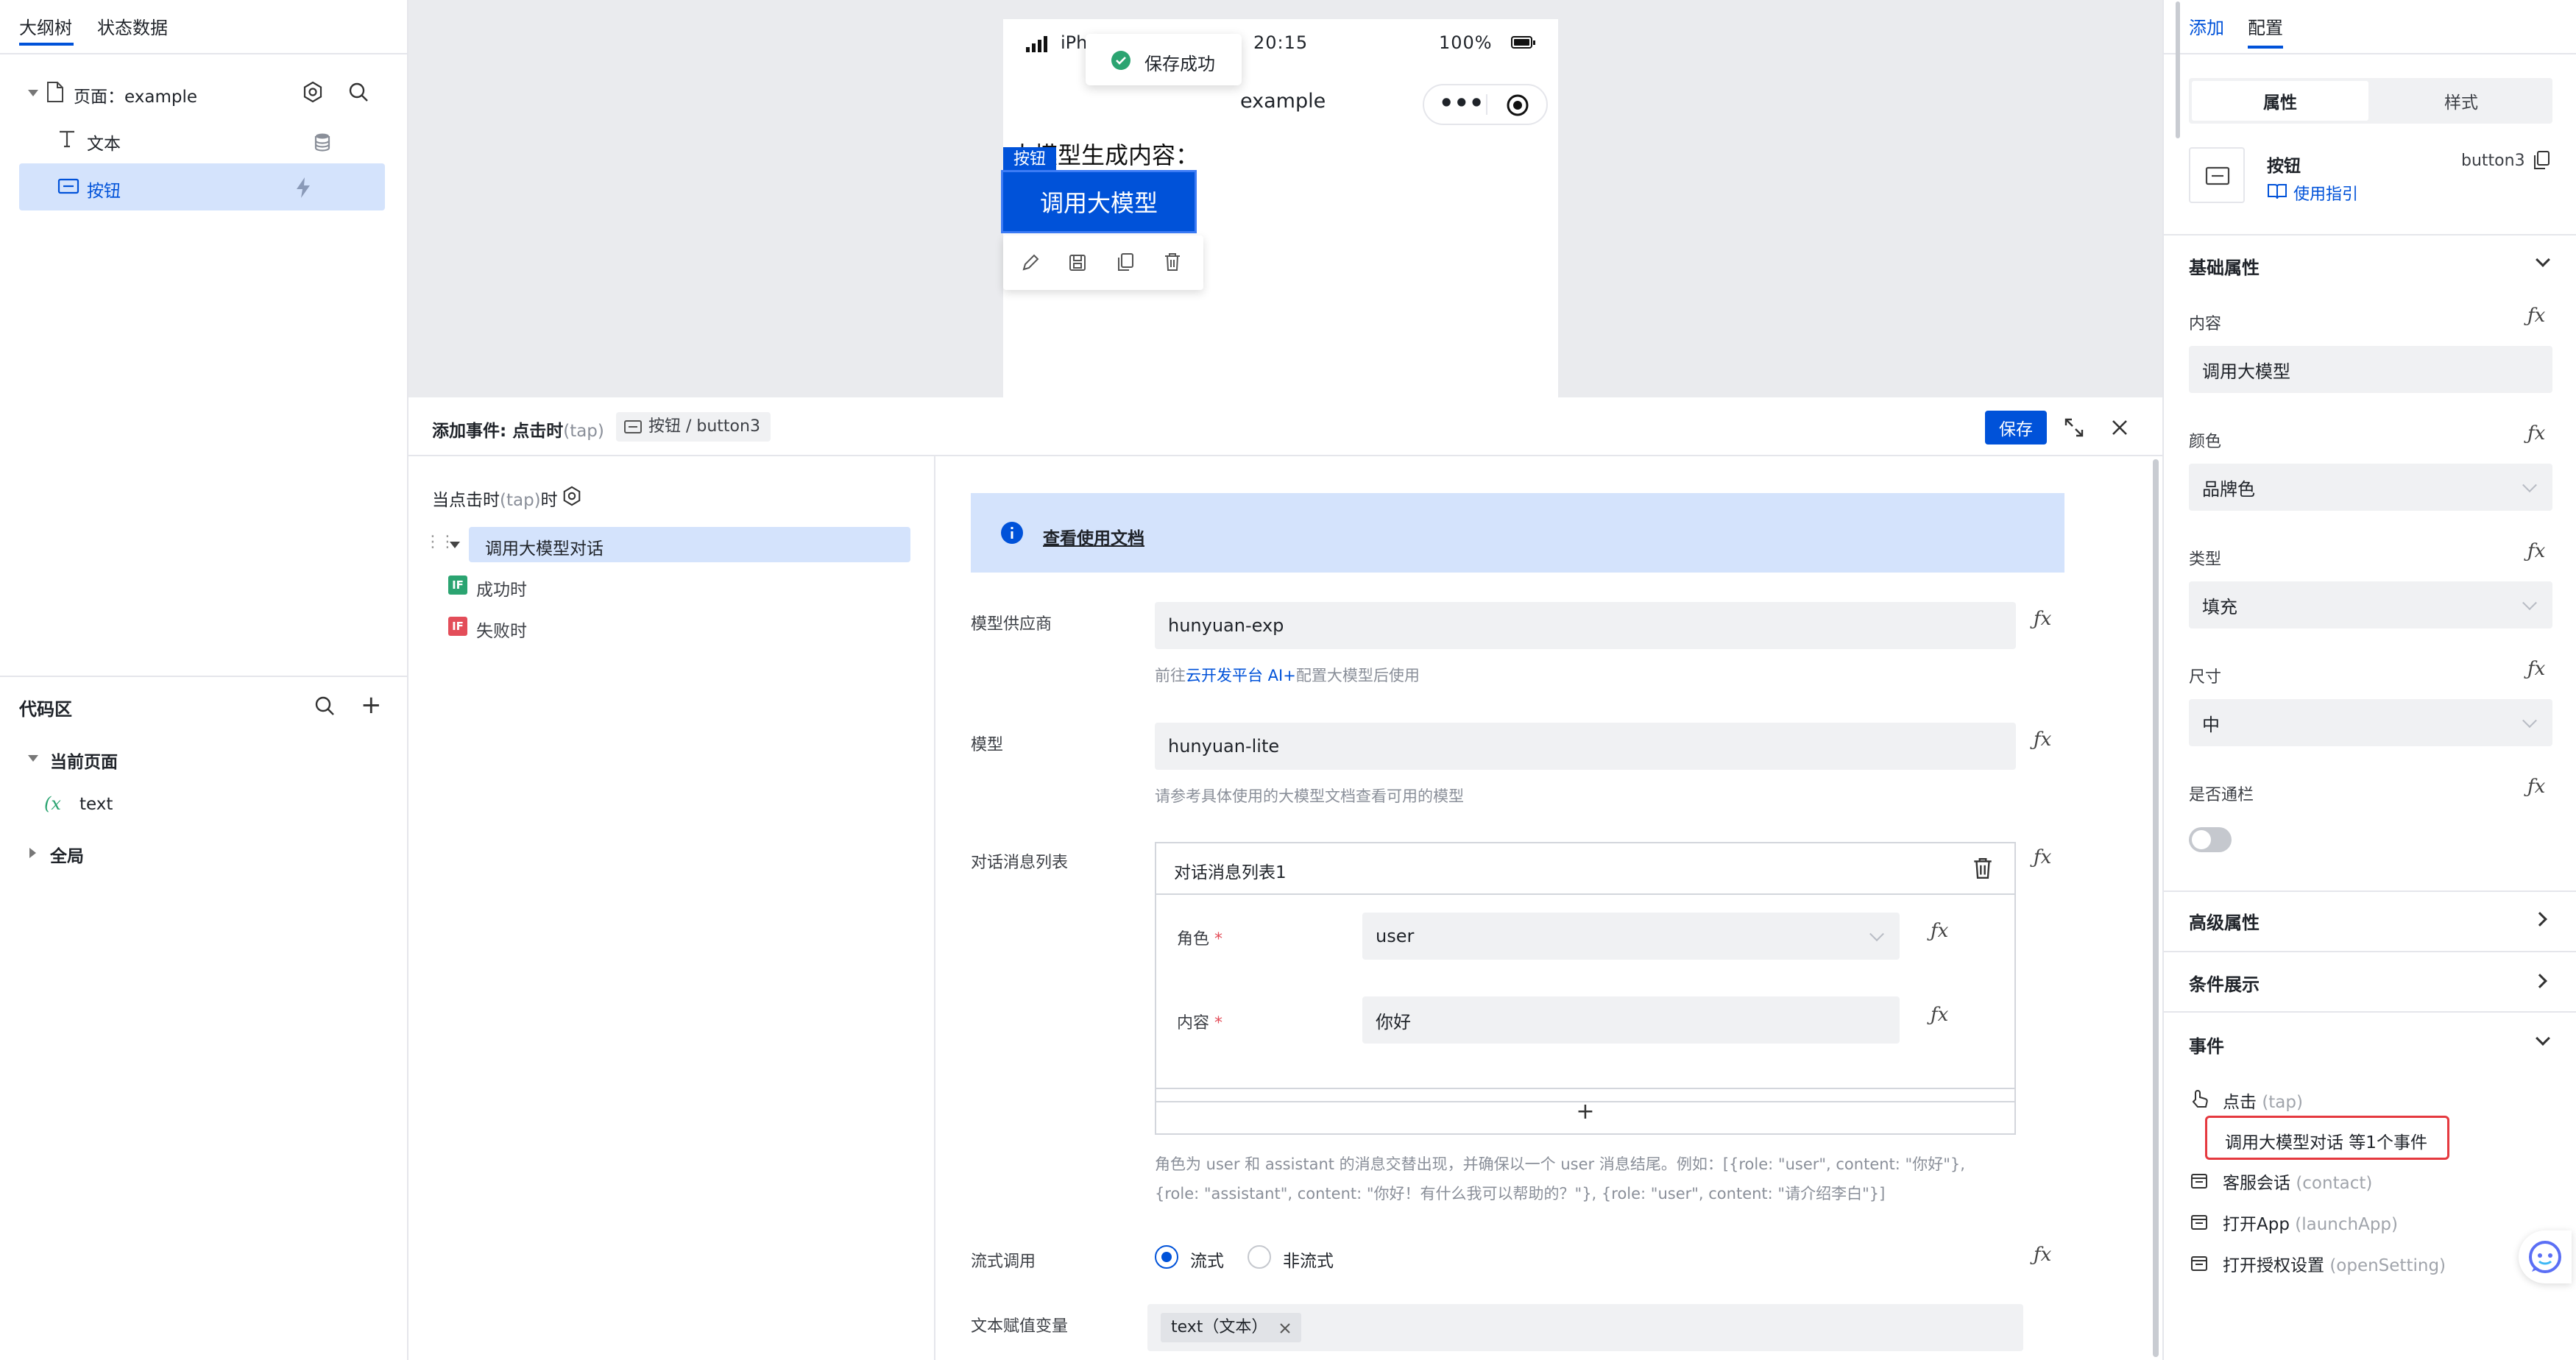 The width and height of the screenshot is (2576, 1360). What do you see at coordinates (2016, 428) in the screenshot?
I see `save-button: 保存` at bounding box center [2016, 428].